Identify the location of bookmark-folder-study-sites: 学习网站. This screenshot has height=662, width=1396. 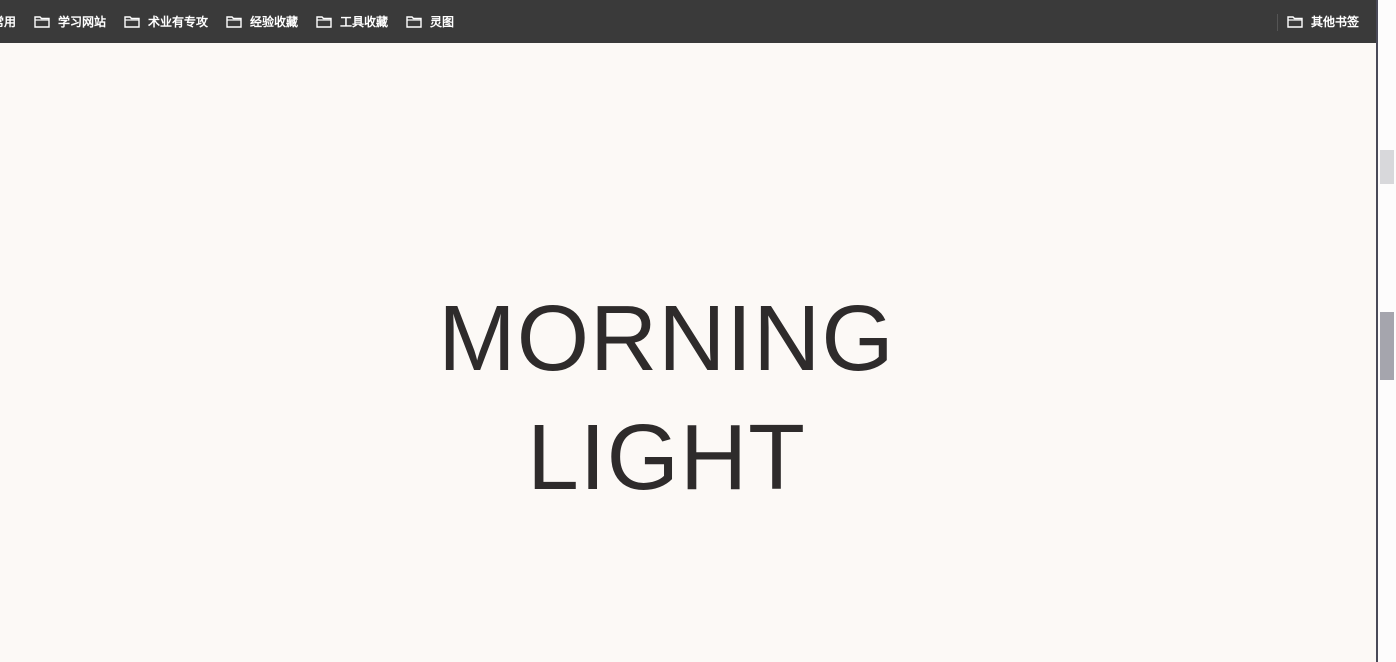
(70, 21).